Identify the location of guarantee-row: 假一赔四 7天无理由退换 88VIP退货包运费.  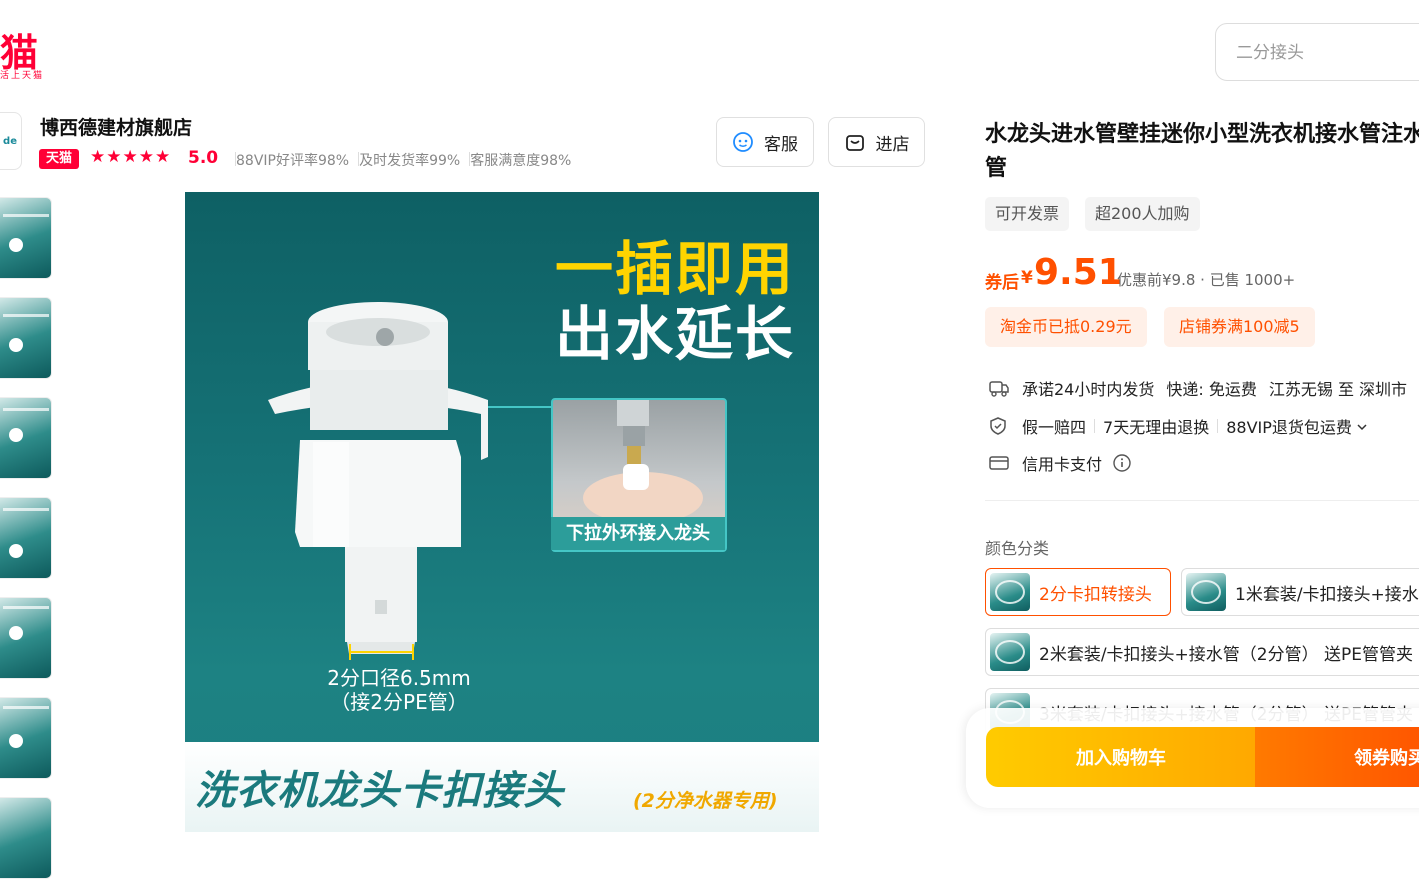
(1178, 426).